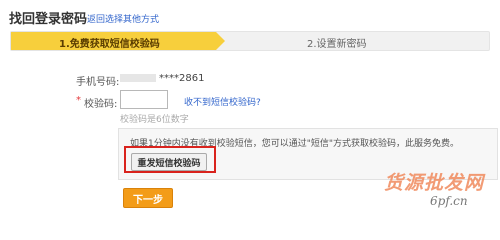 Image resolution: width=500 pixels, height=240 pixels. What do you see at coordinates (449, 201) in the screenshot?
I see `watermark-url: 6pf.cn` at bounding box center [449, 201].